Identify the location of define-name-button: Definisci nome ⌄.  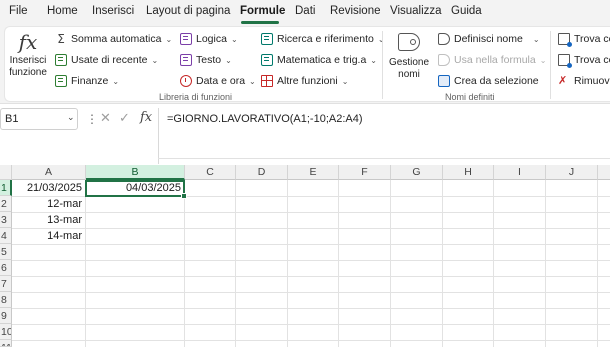
(489, 39).